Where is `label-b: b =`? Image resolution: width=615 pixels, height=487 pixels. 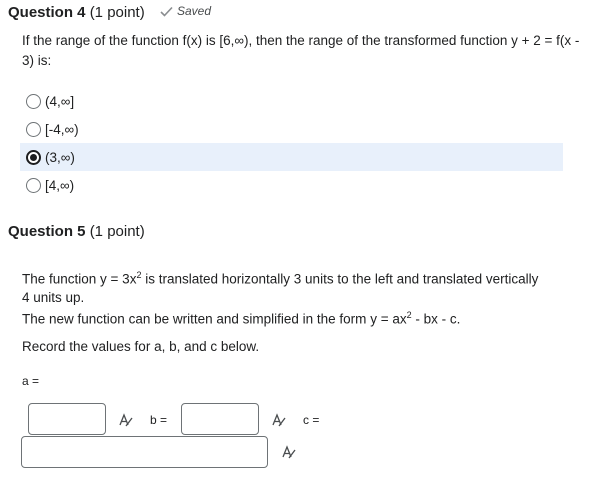 label-b: b = is located at coordinates (159, 420).